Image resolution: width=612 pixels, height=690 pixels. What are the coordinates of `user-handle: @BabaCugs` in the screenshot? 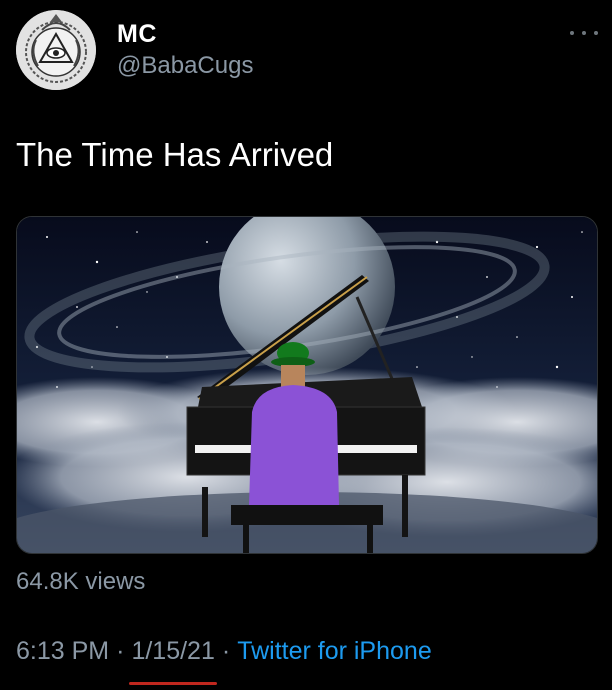 It's located at (185, 66).